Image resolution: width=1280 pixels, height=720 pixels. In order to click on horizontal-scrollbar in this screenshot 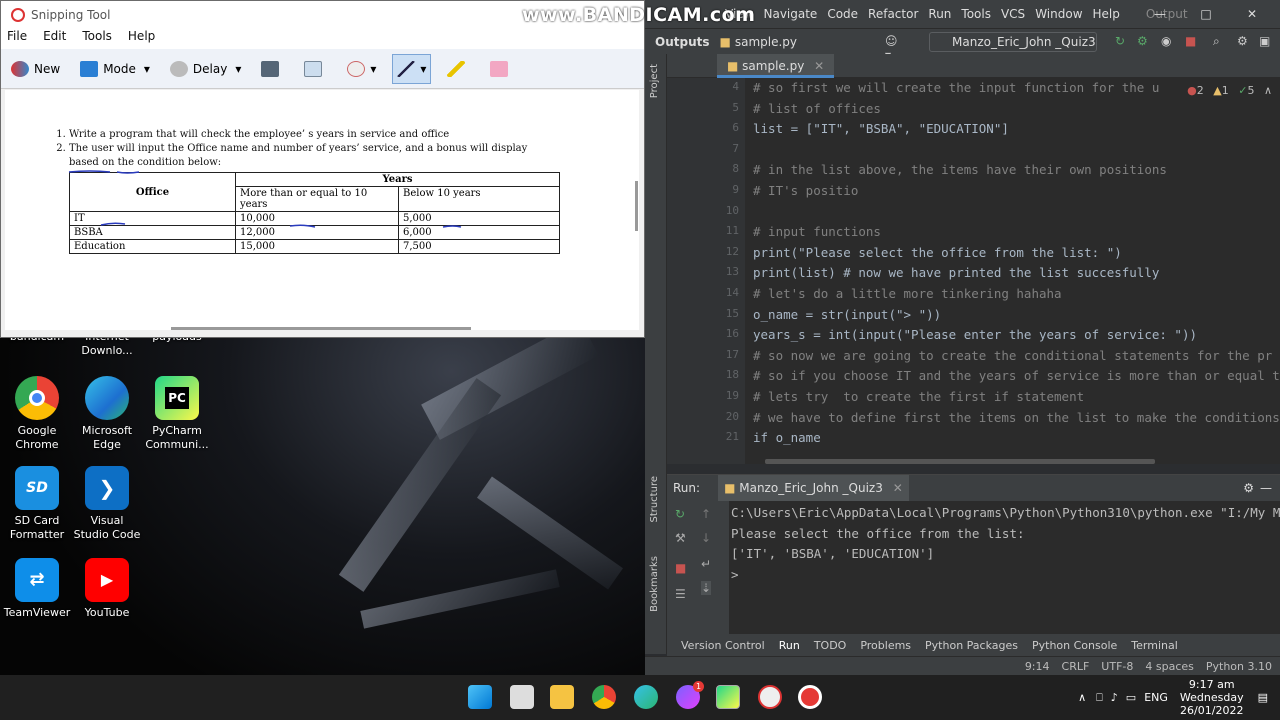, I will do `click(321, 328)`.